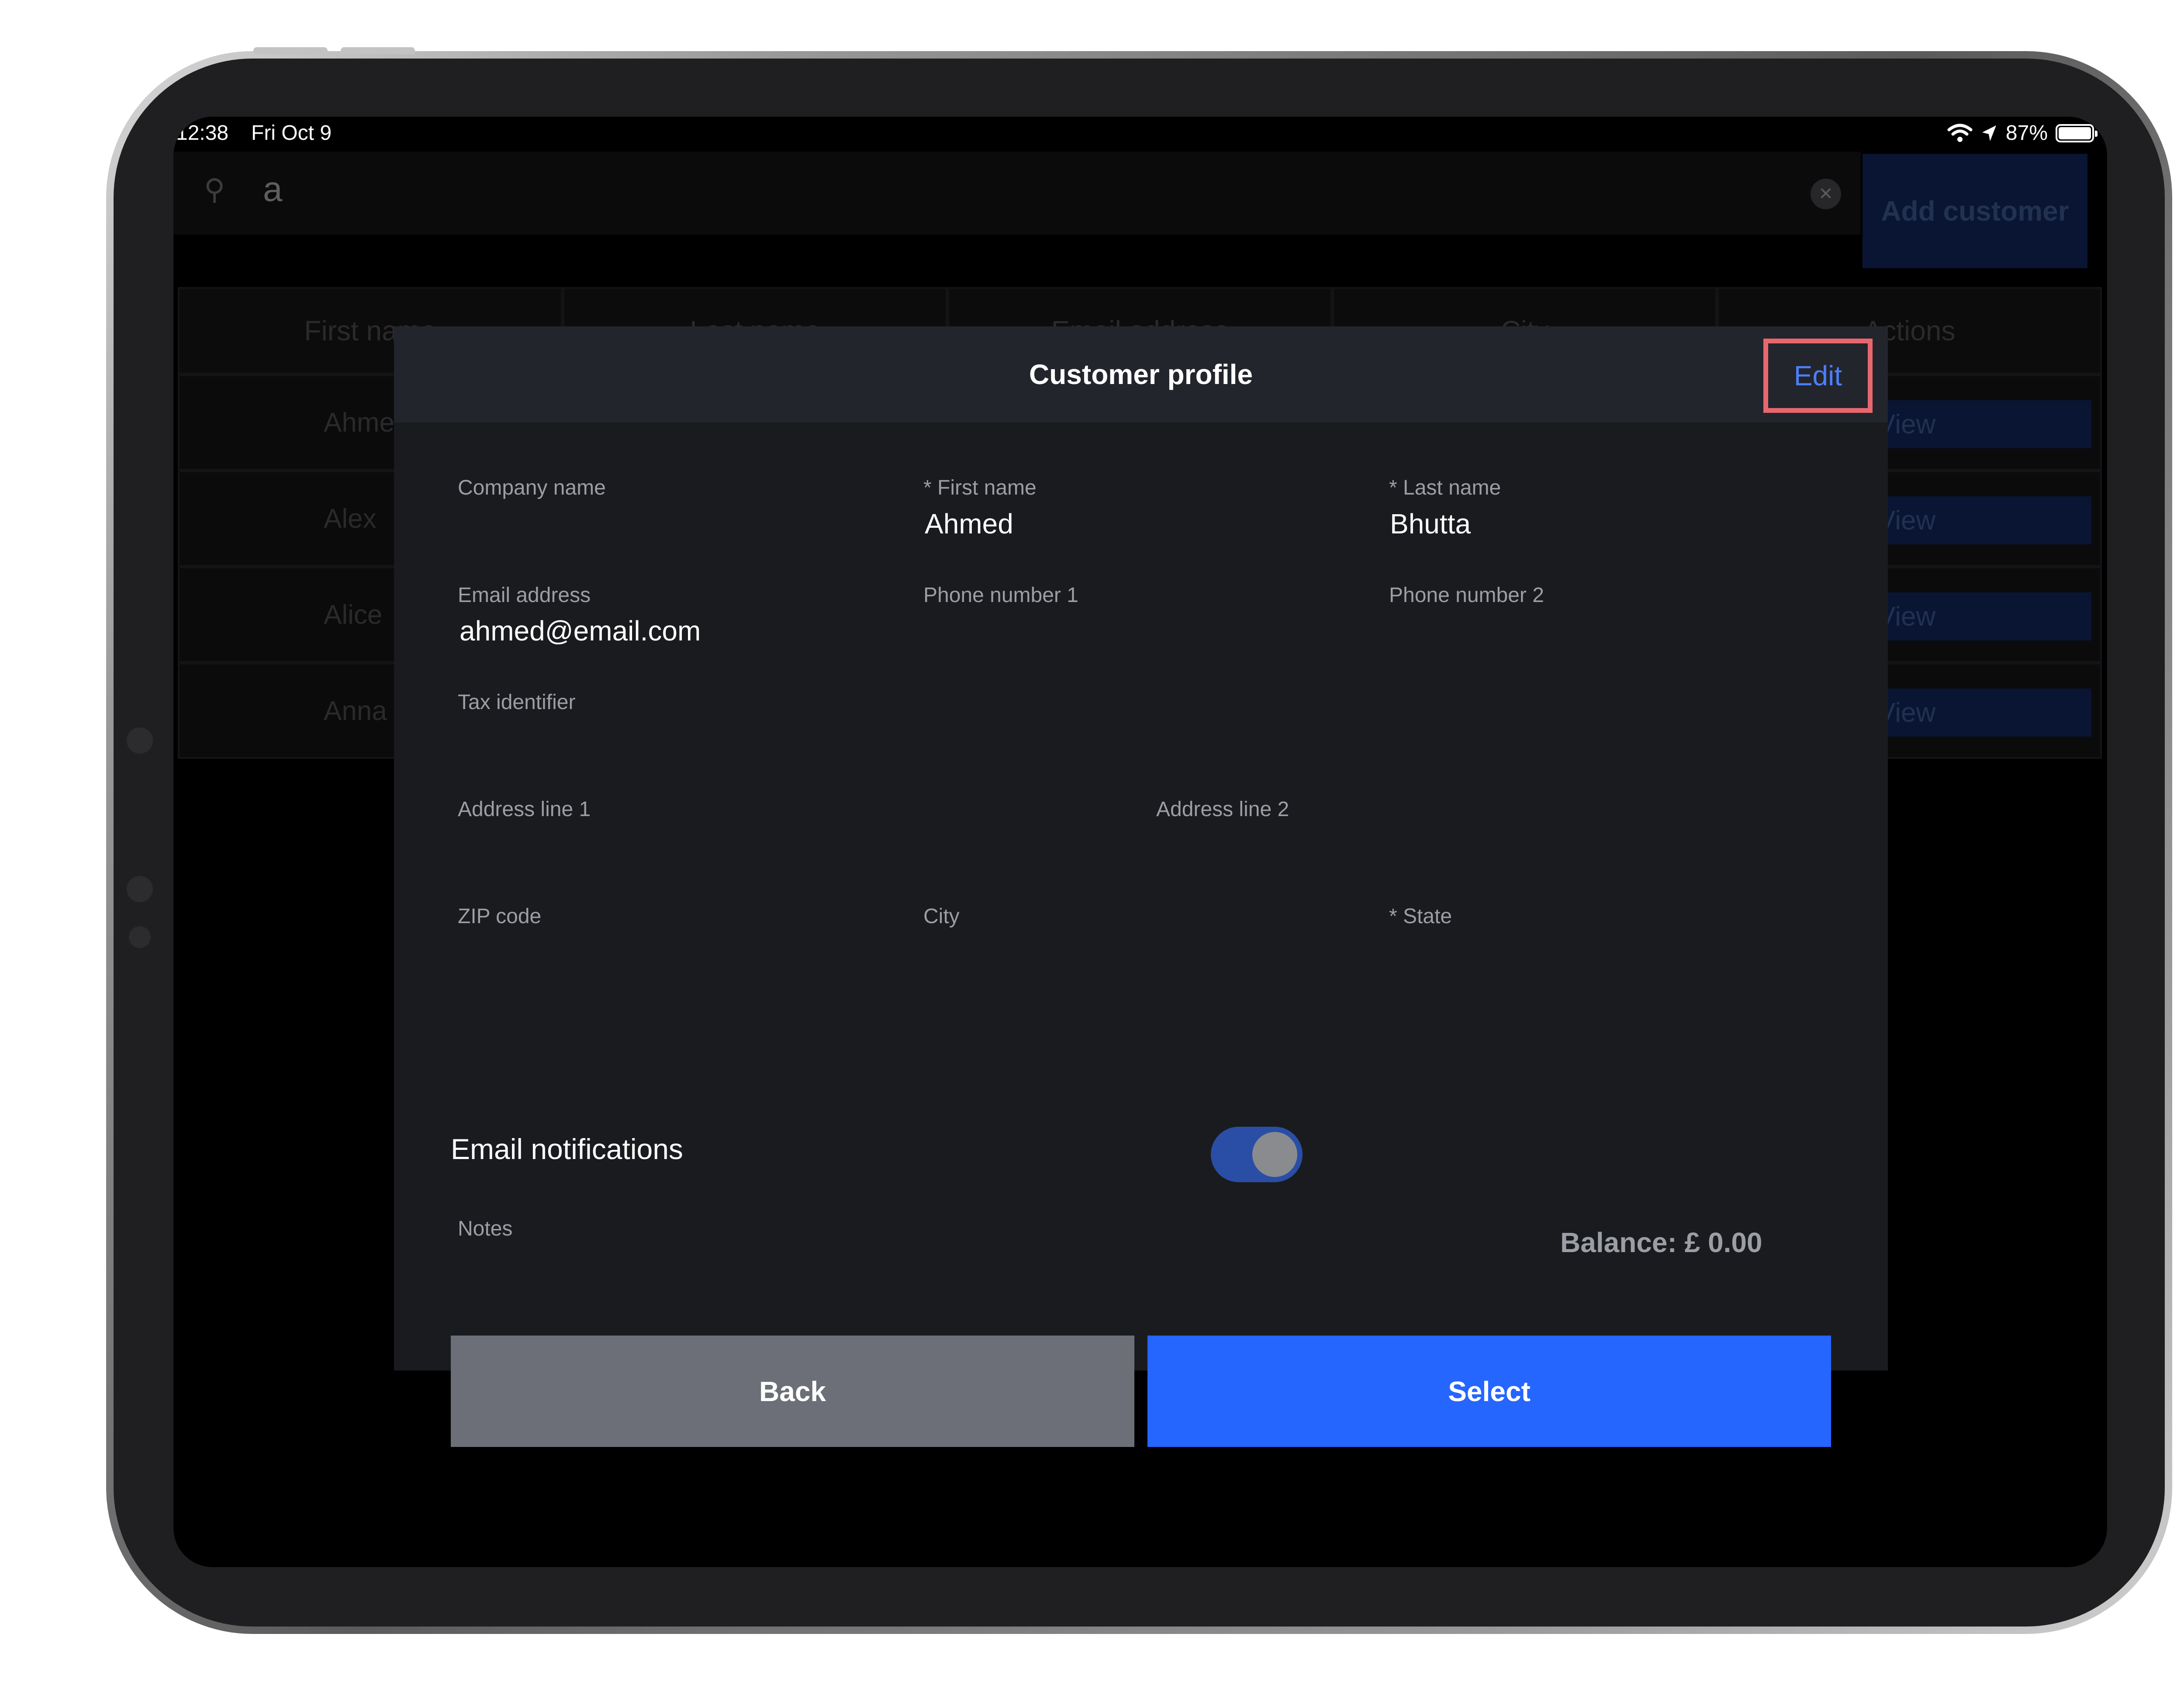 This screenshot has width=2184, height=1682. Describe the element at coordinates (580, 631) in the screenshot. I see `email-value: ahmed@email.com` at that location.